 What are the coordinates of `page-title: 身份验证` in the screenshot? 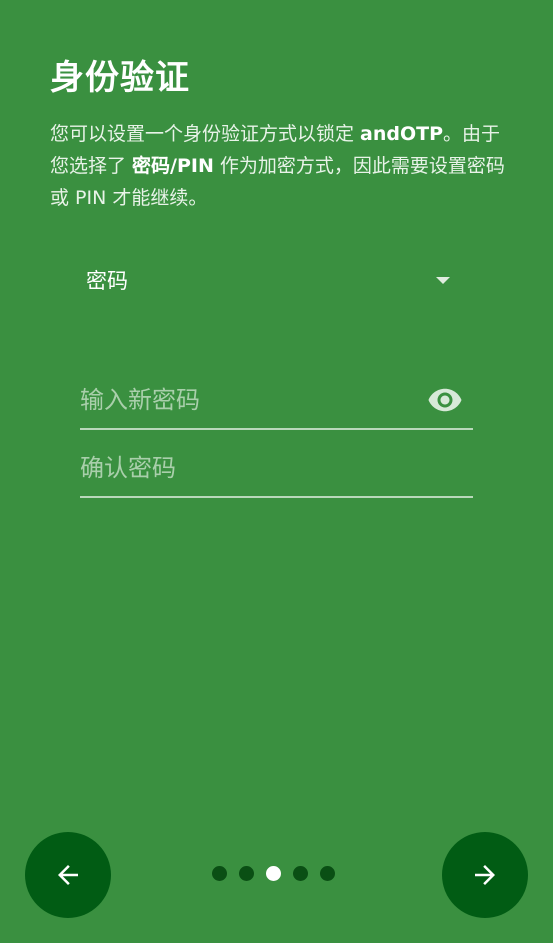 It's located at (120, 78).